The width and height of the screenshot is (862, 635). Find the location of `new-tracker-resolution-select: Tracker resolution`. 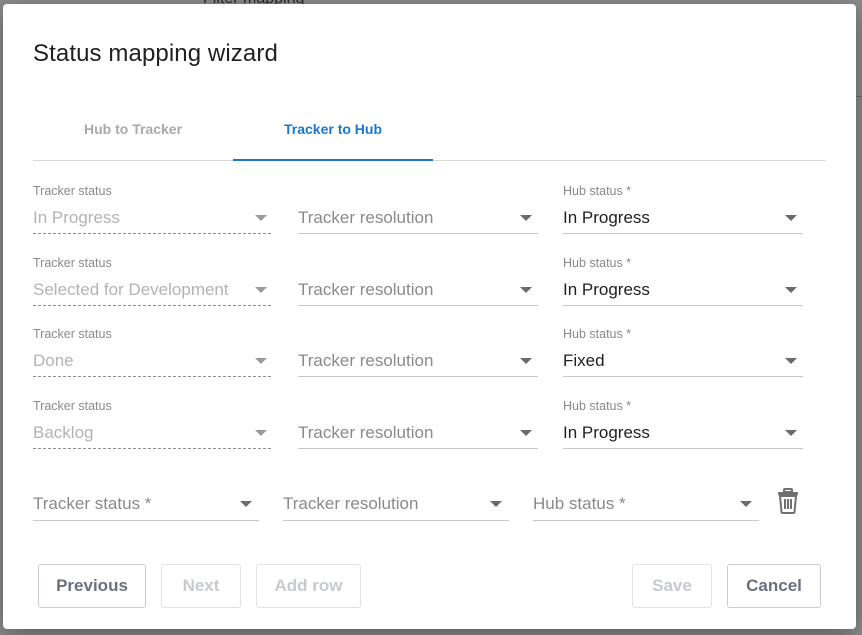

new-tracker-resolution-select: Tracker resolution is located at coordinates (396, 504).